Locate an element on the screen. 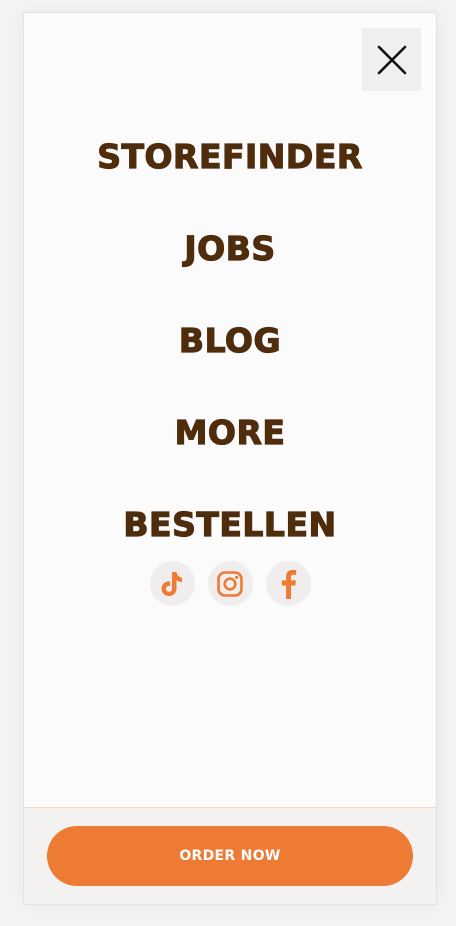 This screenshot has width=456, height=926. order-now-button: ORDER NOW is located at coordinates (230, 856).